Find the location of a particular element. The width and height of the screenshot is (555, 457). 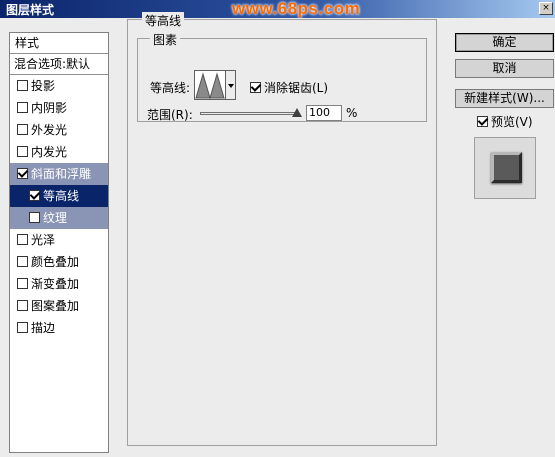

cancel-button: 取消 is located at coordinates (504, 68).